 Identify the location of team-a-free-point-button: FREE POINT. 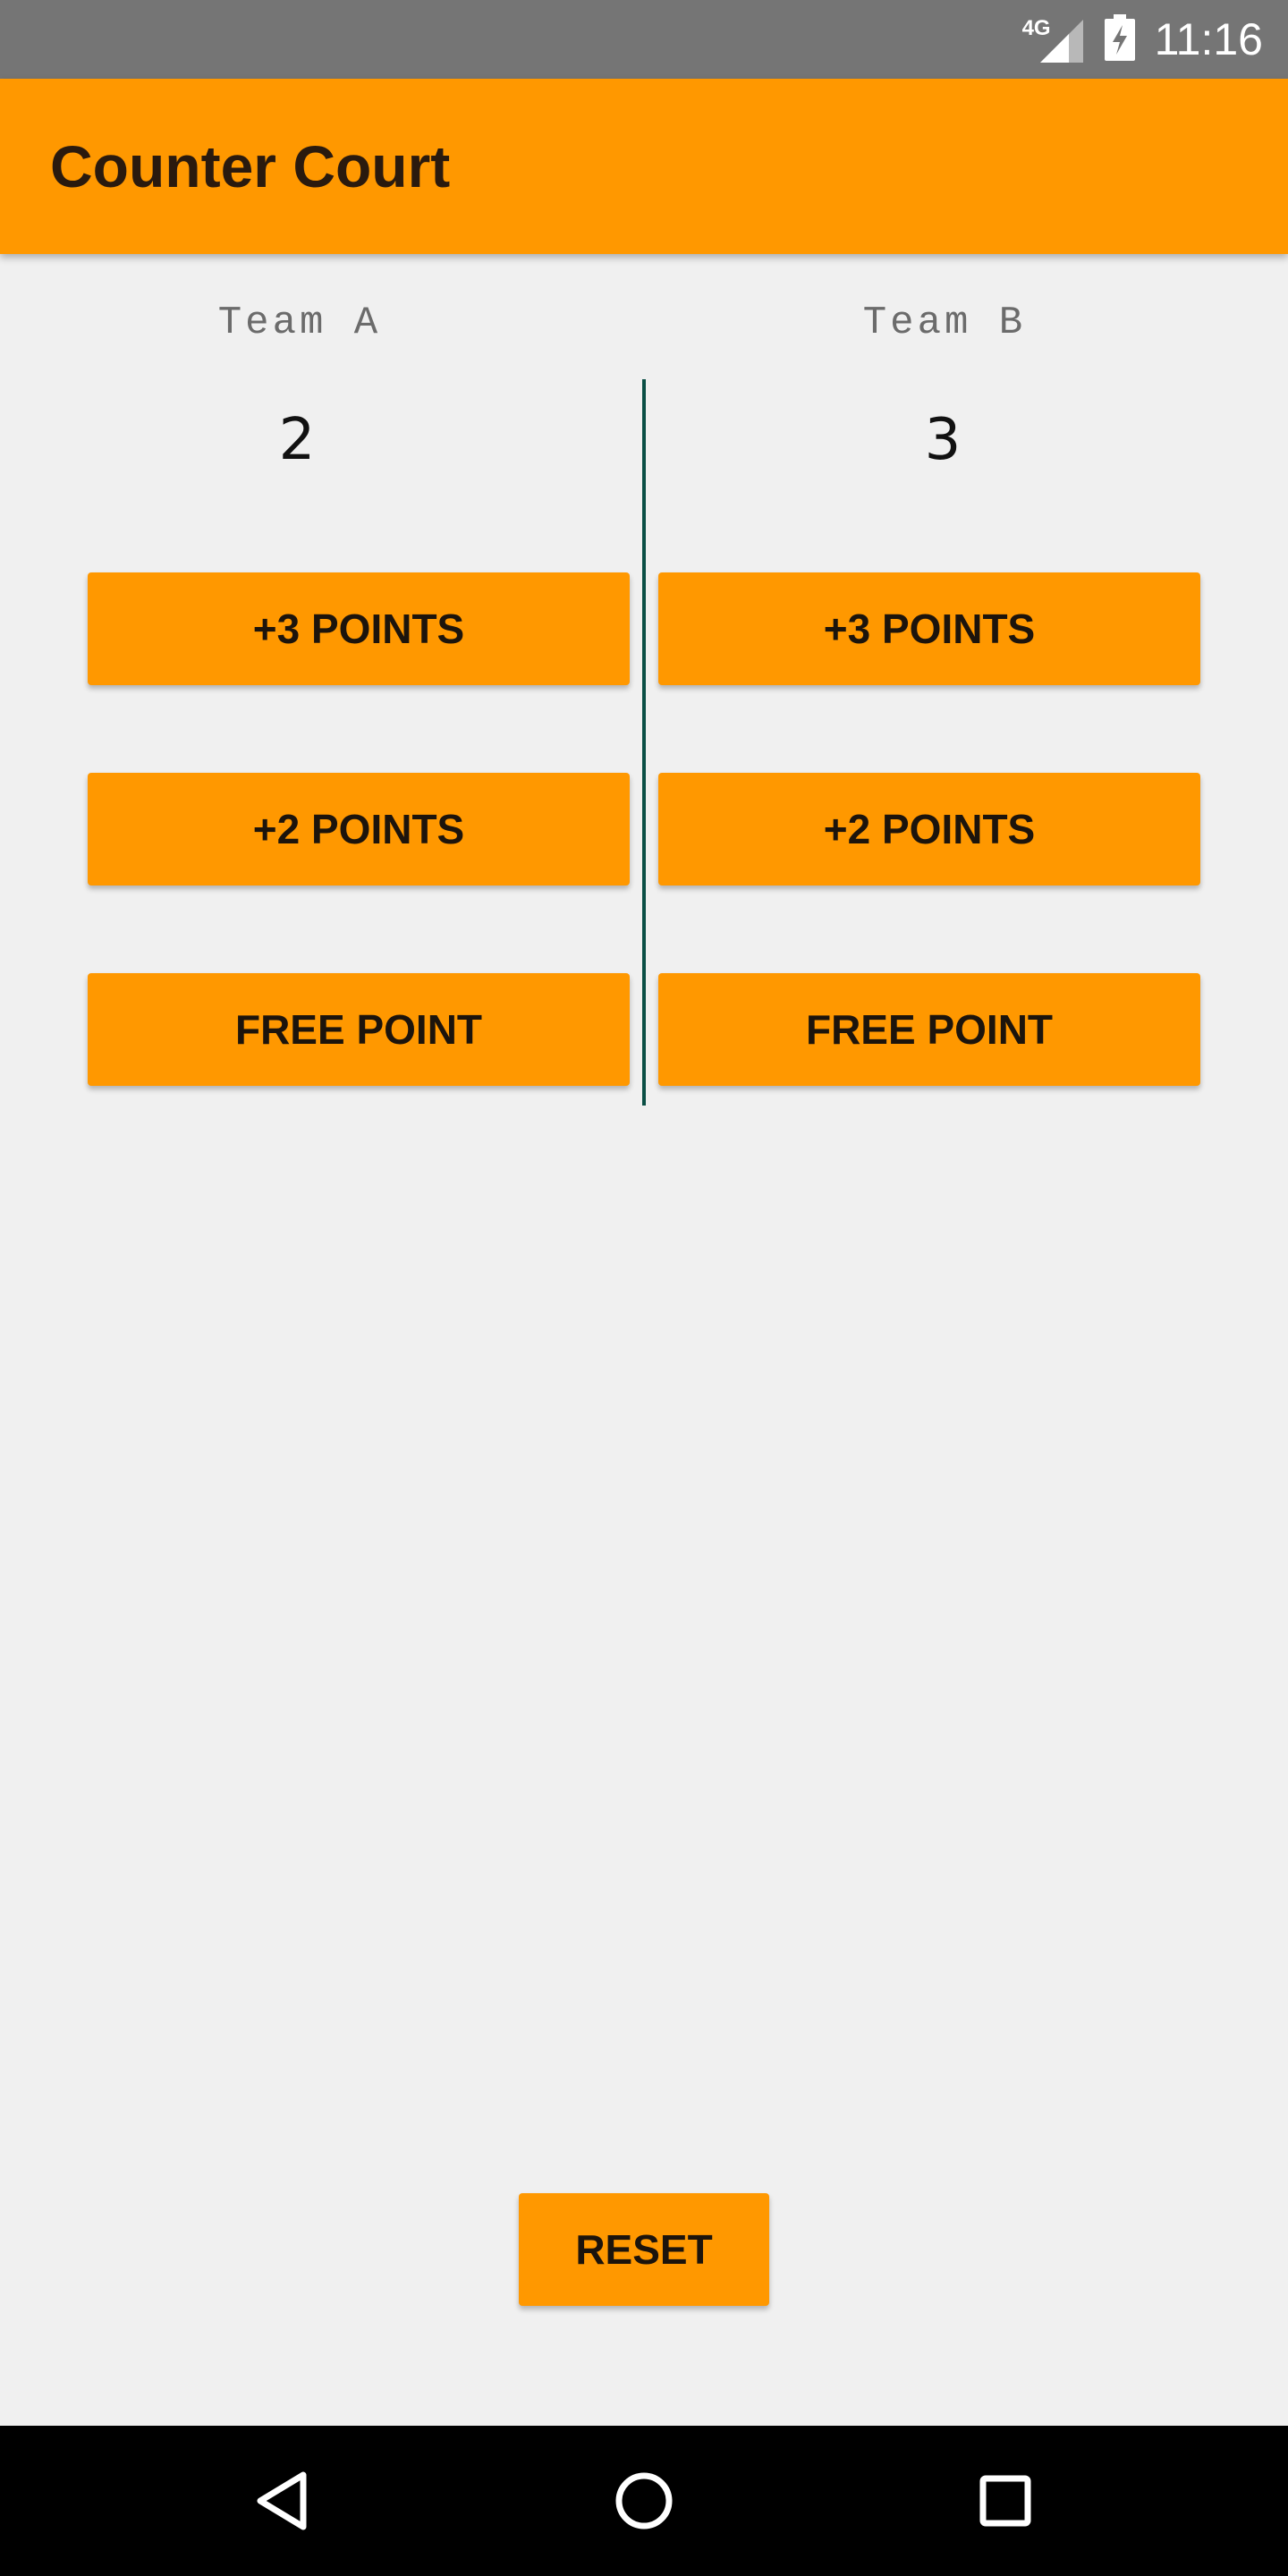
(359, 1029).